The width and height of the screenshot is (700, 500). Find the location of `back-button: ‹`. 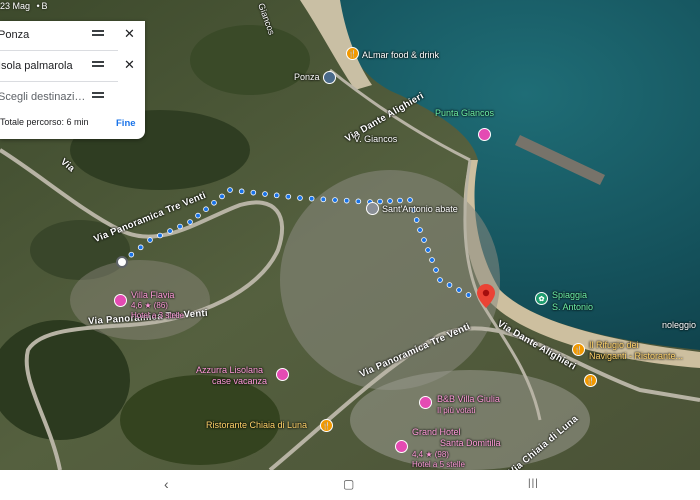

back-button: ‹ is located at coordinates (166, 484).